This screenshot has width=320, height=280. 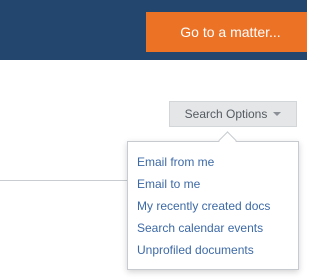 What do you see at coordinates (213, 250) in the screenshot?
I see `menu-item-unprofiled-documents: Unprofiled documents` at bounding box center [213, 250].